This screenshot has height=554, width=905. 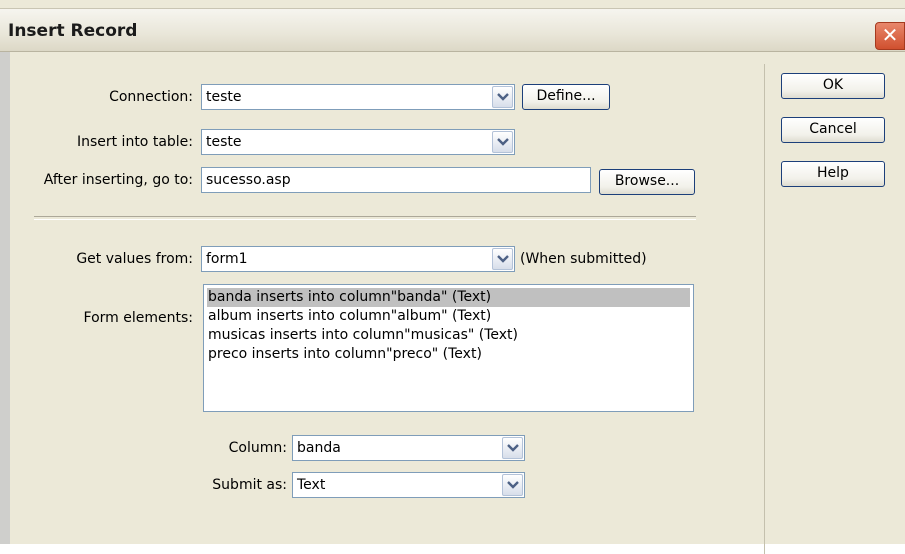 What do you see at coordinates (358, 97) in the screenshot?
I see `connection-select: teste` at bounding box center [358, 97].